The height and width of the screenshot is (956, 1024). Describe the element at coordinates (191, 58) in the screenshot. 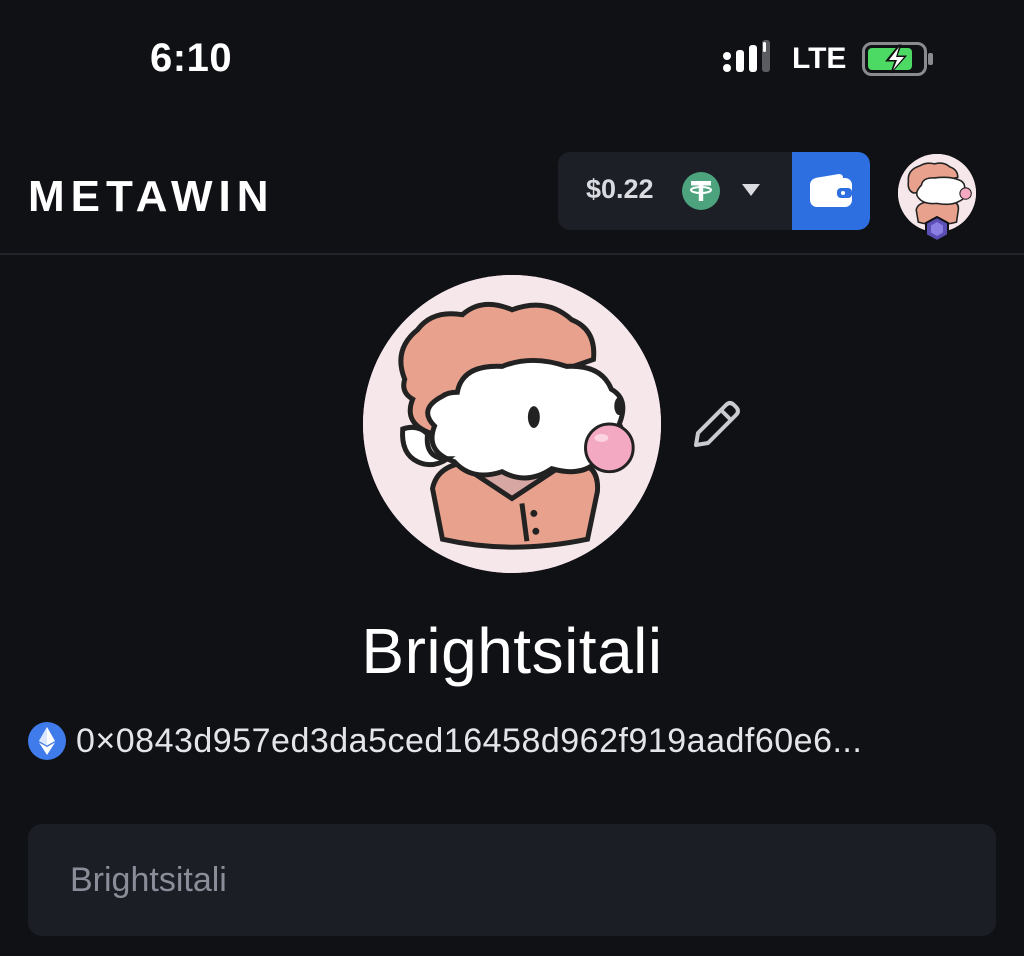

I see `status-time: 6:10` at that location.